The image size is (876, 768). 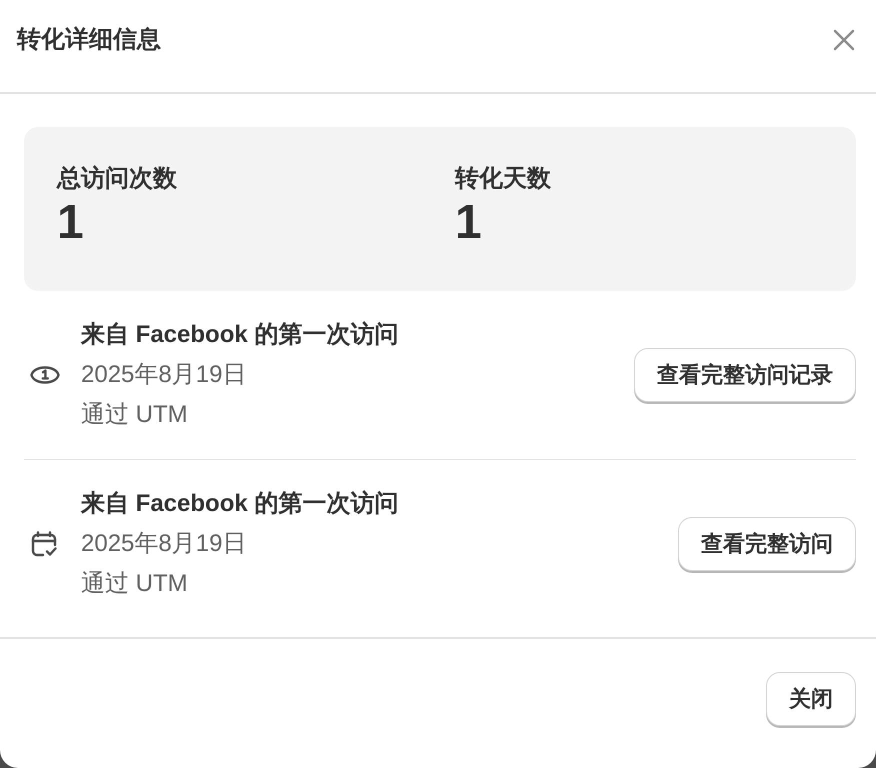 What do you see at coordinates (117, 179) in the screenshot?
I see `stat-label: 总访问次数` at bounding box center [117, 179].